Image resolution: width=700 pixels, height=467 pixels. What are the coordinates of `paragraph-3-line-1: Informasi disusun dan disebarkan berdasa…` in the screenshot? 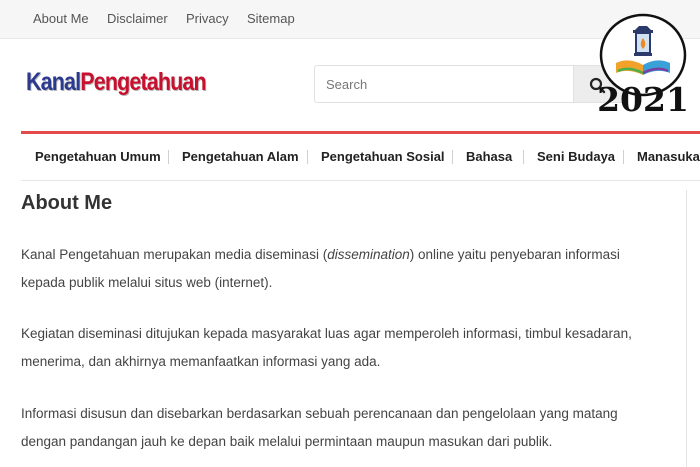 It's located at (319, 413).